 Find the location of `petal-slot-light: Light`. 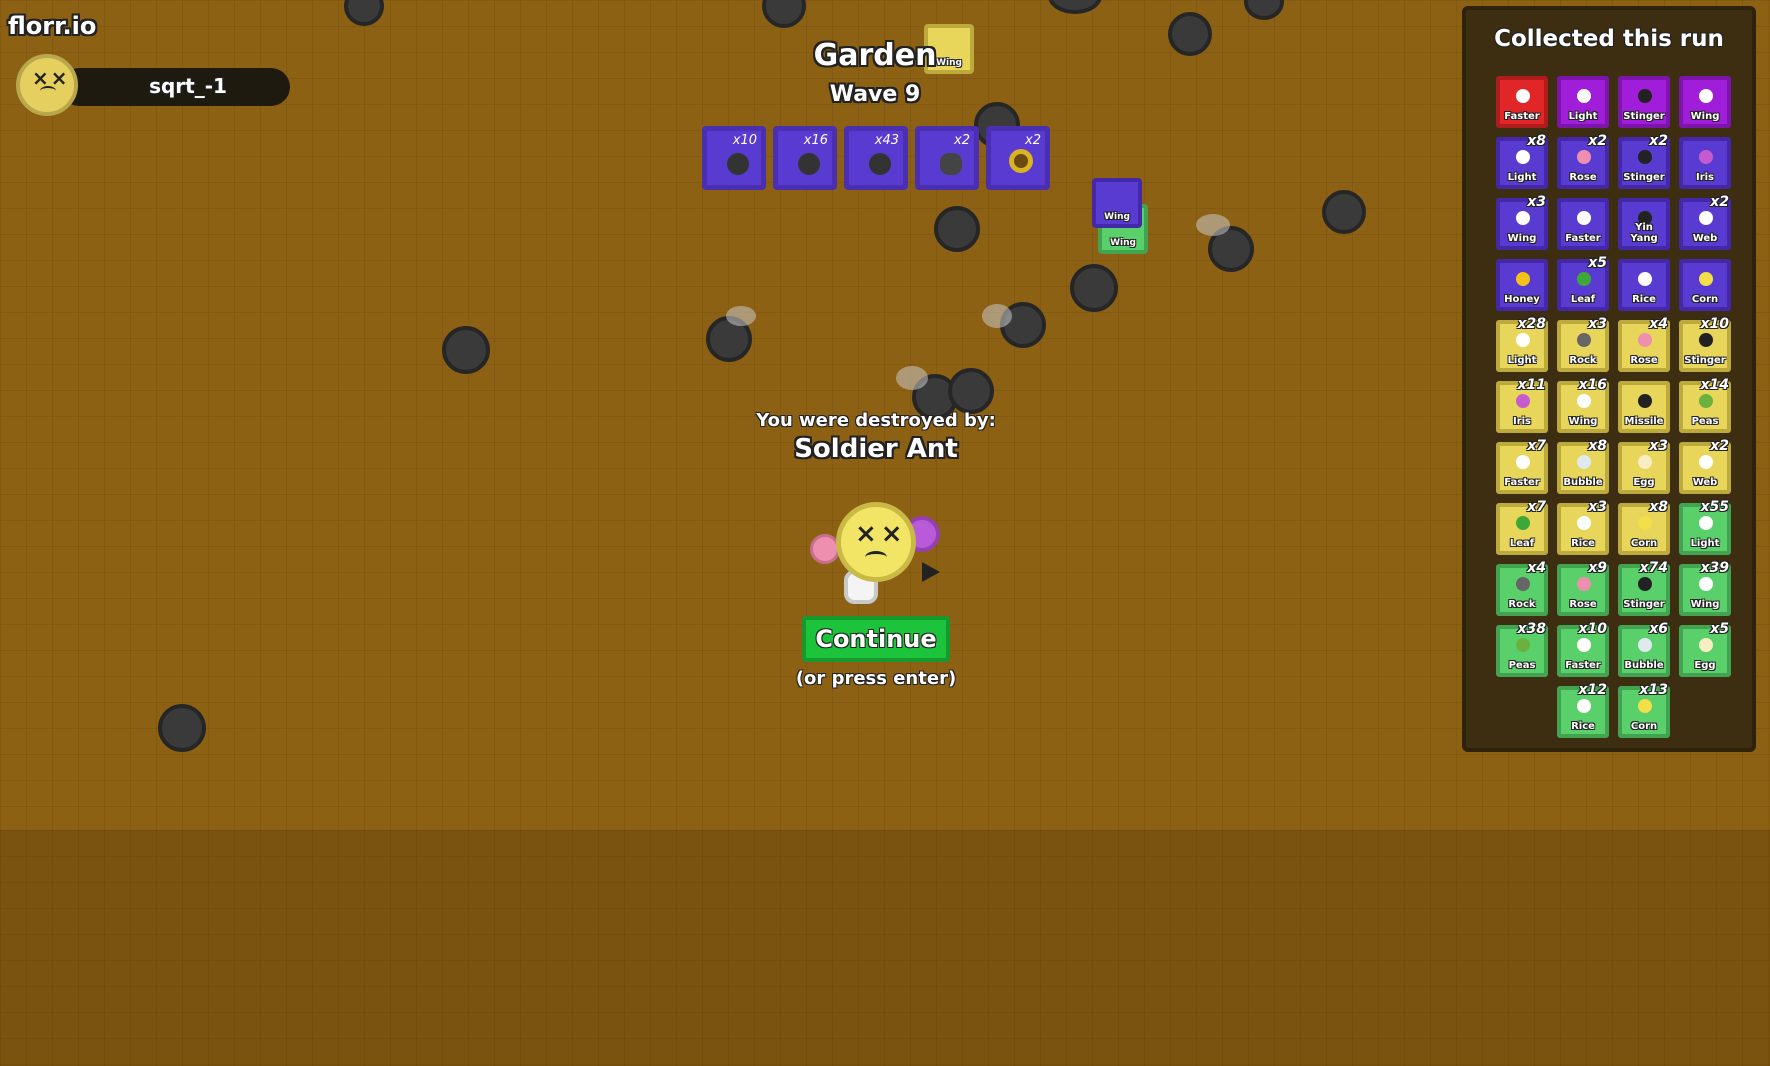

petal-slot-light: Light is located at coordinates (1583, 102).